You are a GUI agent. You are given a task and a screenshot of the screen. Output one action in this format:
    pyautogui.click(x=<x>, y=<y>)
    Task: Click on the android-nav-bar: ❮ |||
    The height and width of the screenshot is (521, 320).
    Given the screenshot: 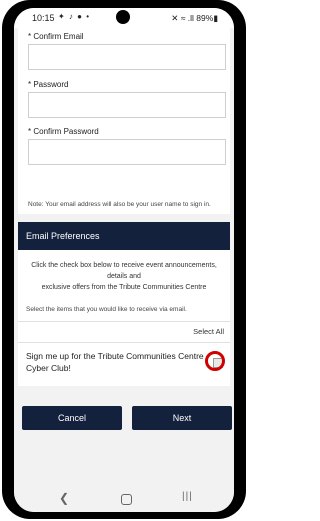 What is the action you would take?
    pyautogui.click(x=124, y=499)
    